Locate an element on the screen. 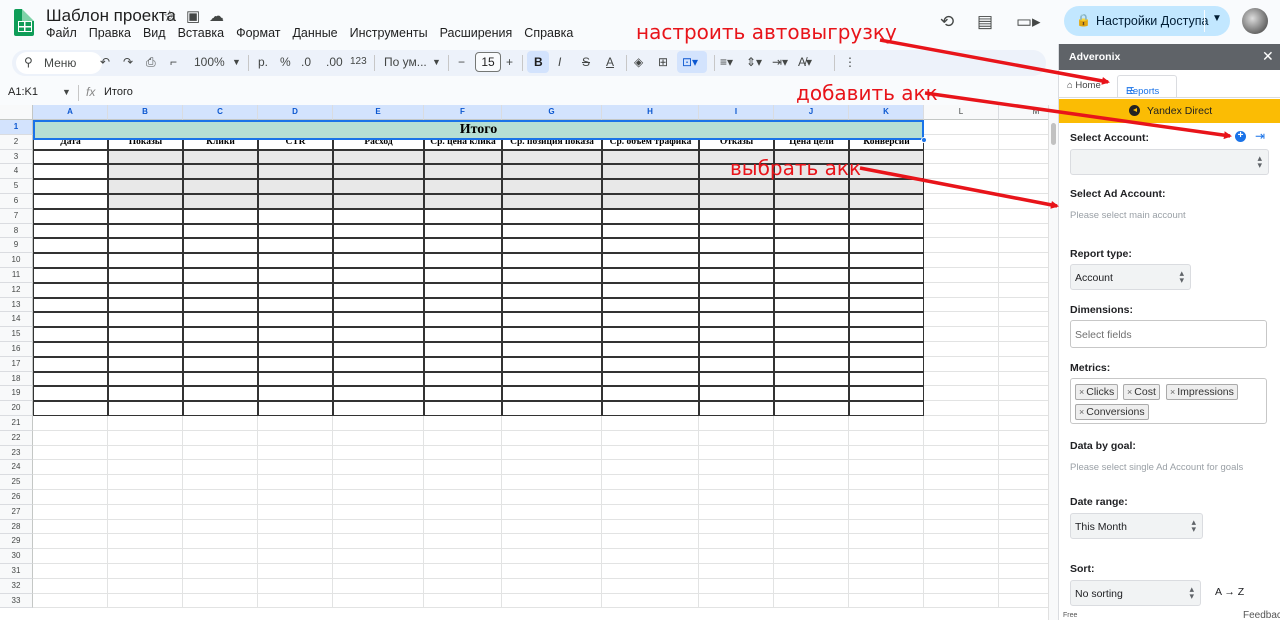  row-header: 7 is located at coordinates (16, 216).